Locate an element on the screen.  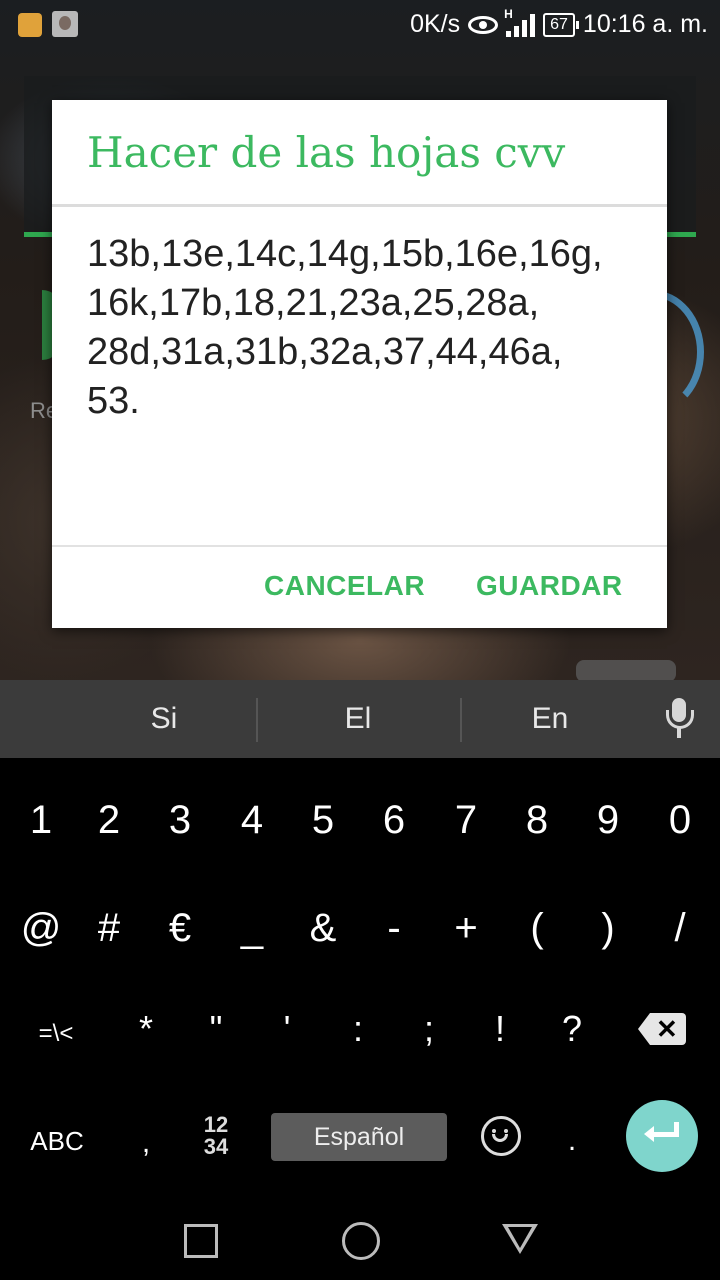
comma-key: , is located at coordinates (146, 1143).